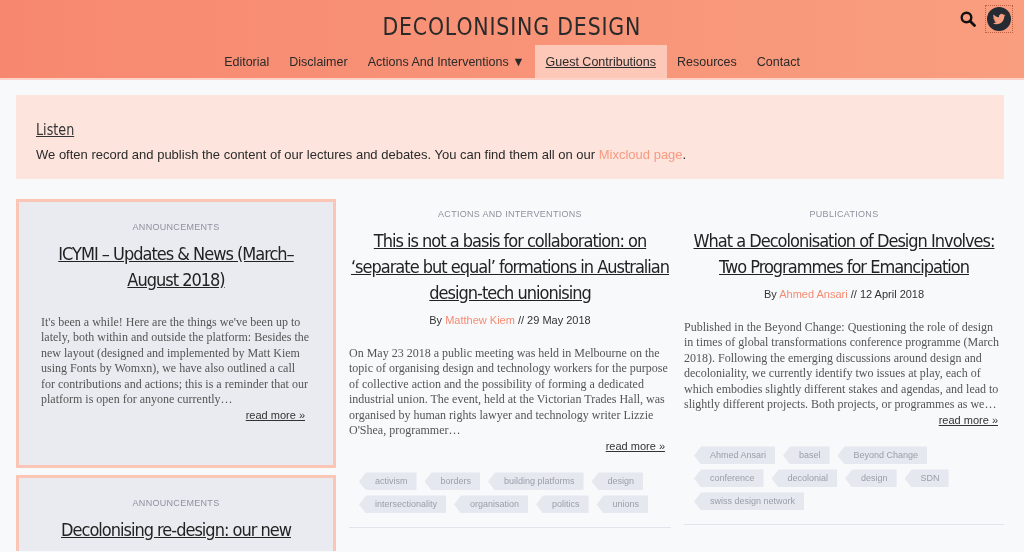 The image size is (1024, 552). Describe the element at coordinates (247, 61) in the screenshot. I see `nav-tab: Editorial` at that location.